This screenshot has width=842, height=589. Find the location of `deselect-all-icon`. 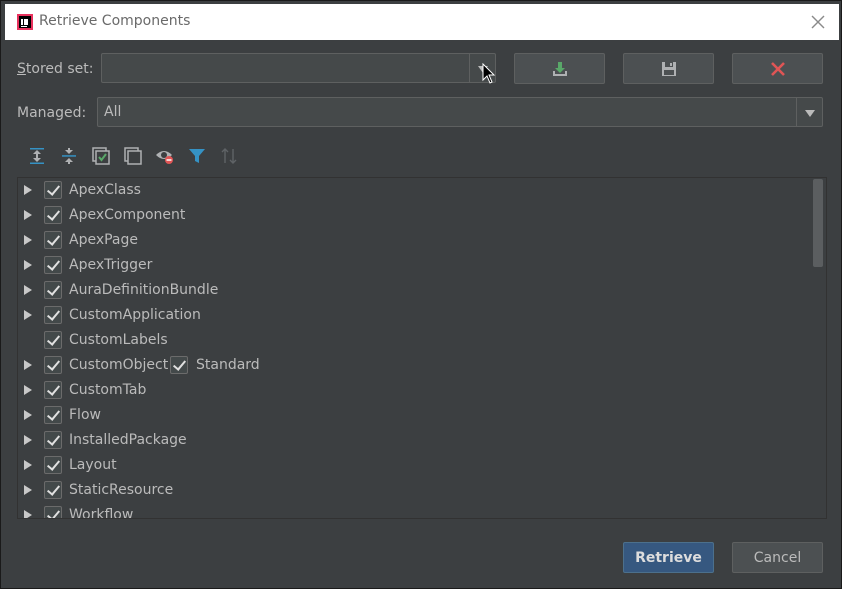

deselect-all-icon is located at coordinates (133, 156).